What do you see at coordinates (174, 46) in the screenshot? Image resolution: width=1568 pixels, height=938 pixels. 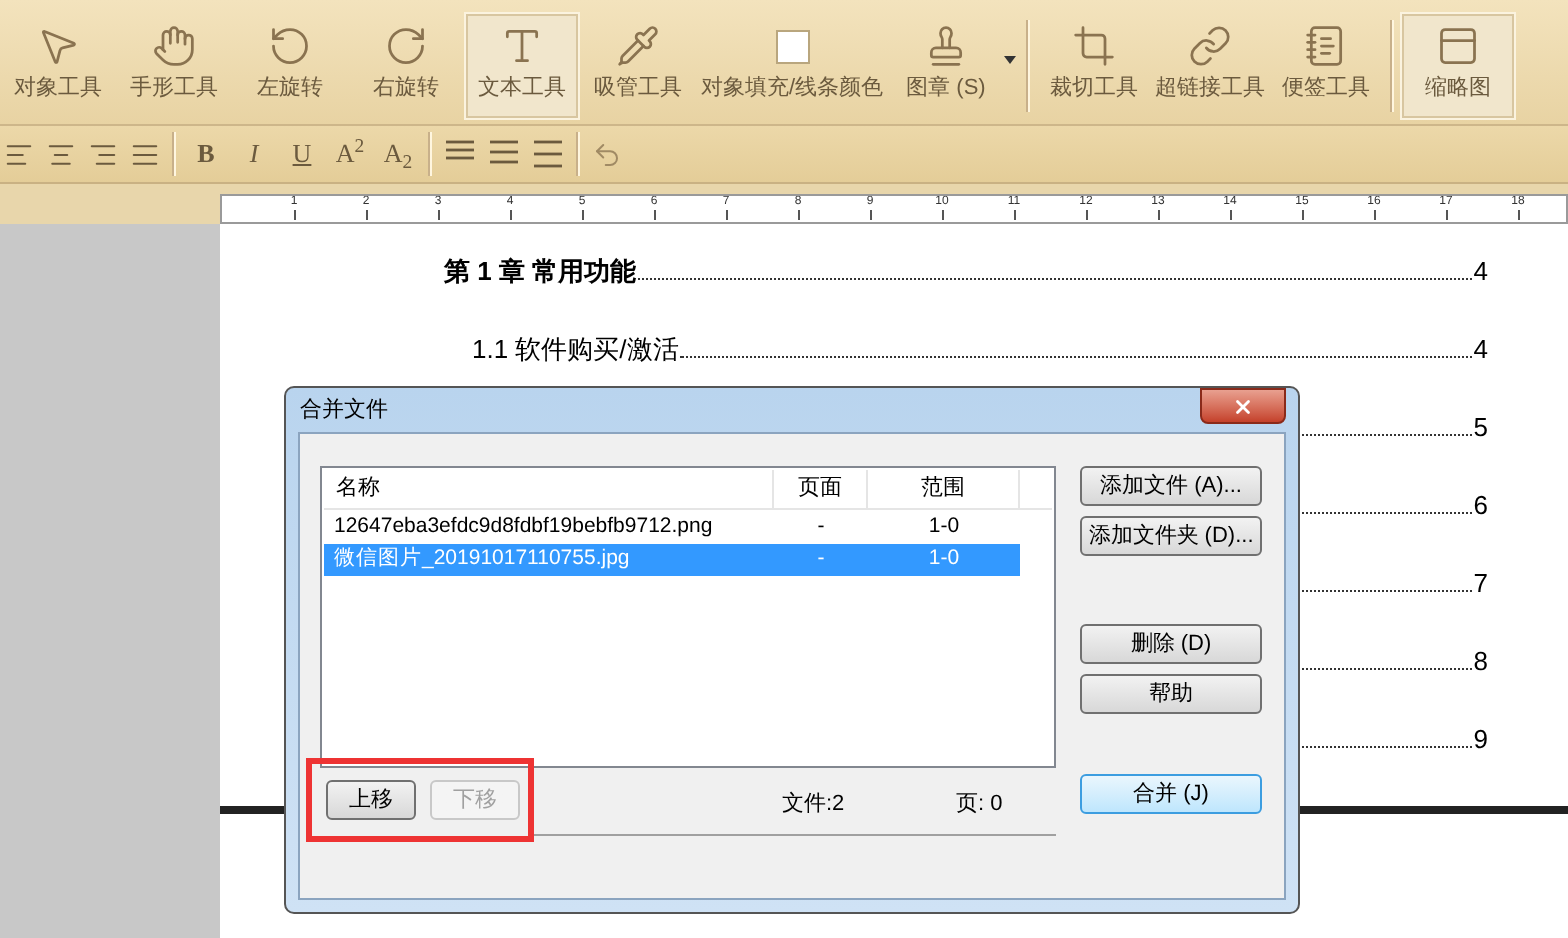 I see `hand-icon` at bounding box center [174, 46].